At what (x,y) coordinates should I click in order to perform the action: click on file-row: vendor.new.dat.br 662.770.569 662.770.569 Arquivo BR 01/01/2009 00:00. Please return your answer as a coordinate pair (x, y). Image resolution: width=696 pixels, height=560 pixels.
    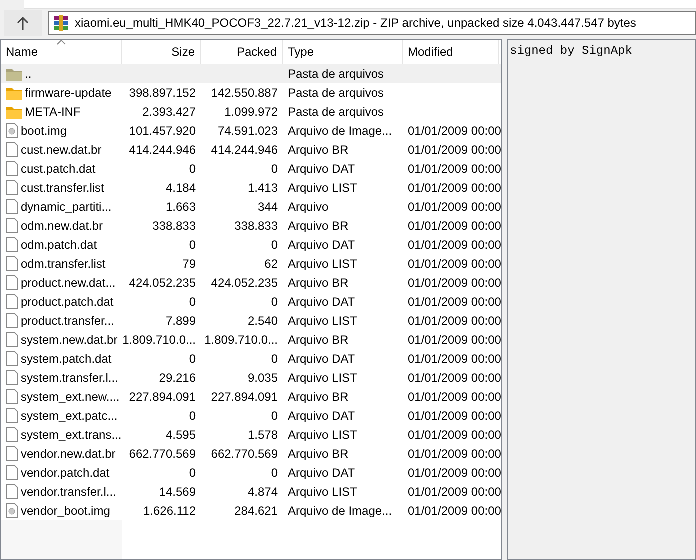
    Looking at the image, I should click on (251, 453).